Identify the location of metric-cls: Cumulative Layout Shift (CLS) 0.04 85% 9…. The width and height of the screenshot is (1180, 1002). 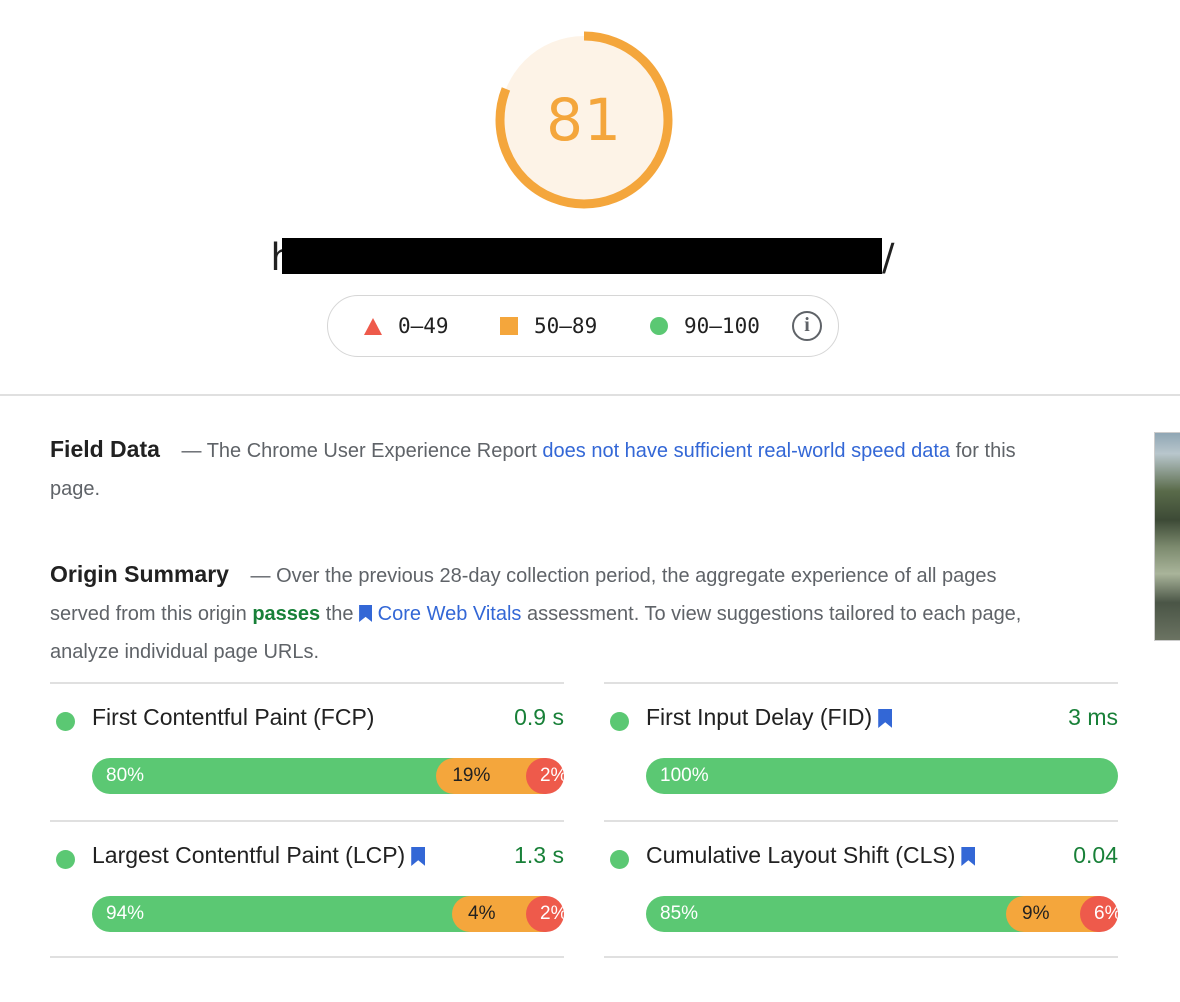
(861, 889).